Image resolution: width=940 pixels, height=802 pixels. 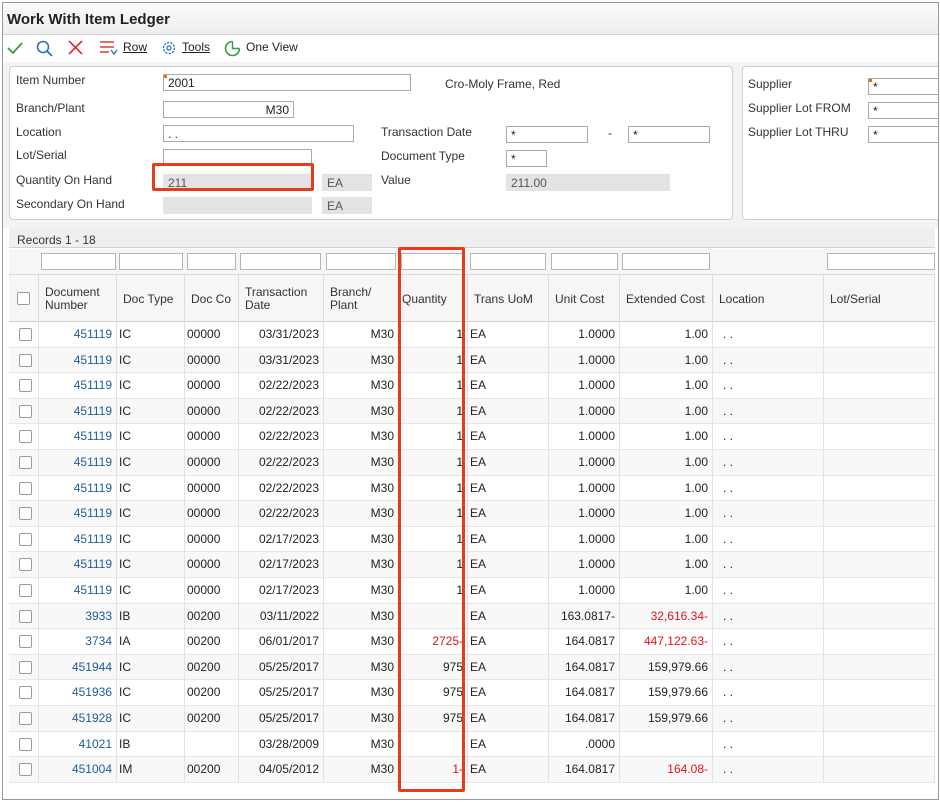 What do you see at coordinates (584, 261) in the screenshot?
I see `filter-unit-cost` at bounding box center [584, 261].